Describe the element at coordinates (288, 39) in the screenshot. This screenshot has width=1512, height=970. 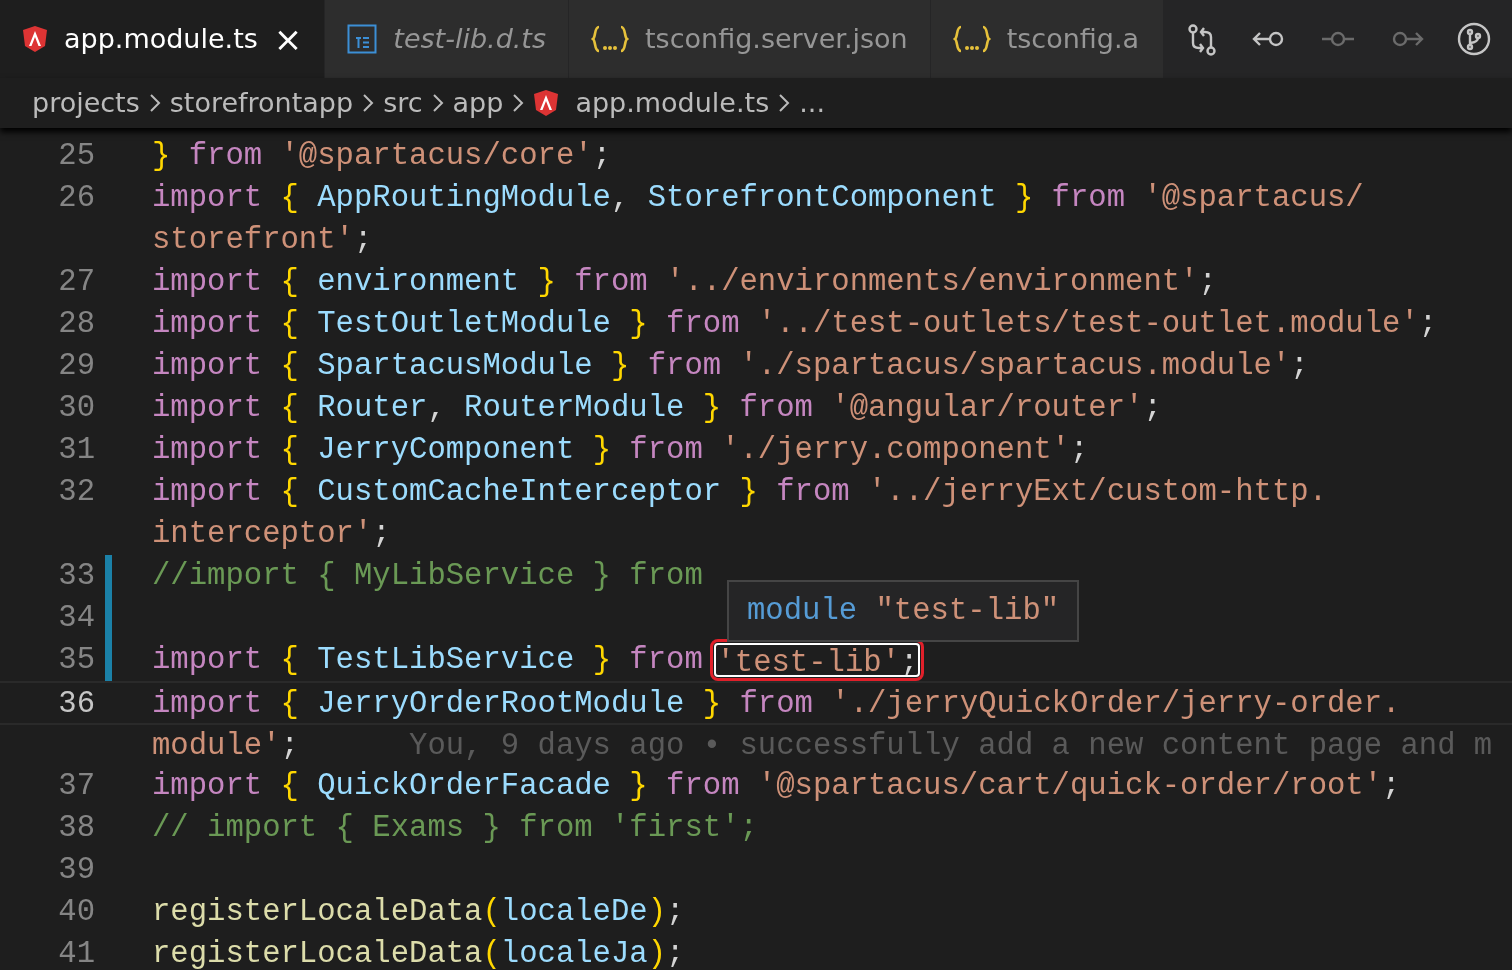
I see `close-button: ×` at that location.